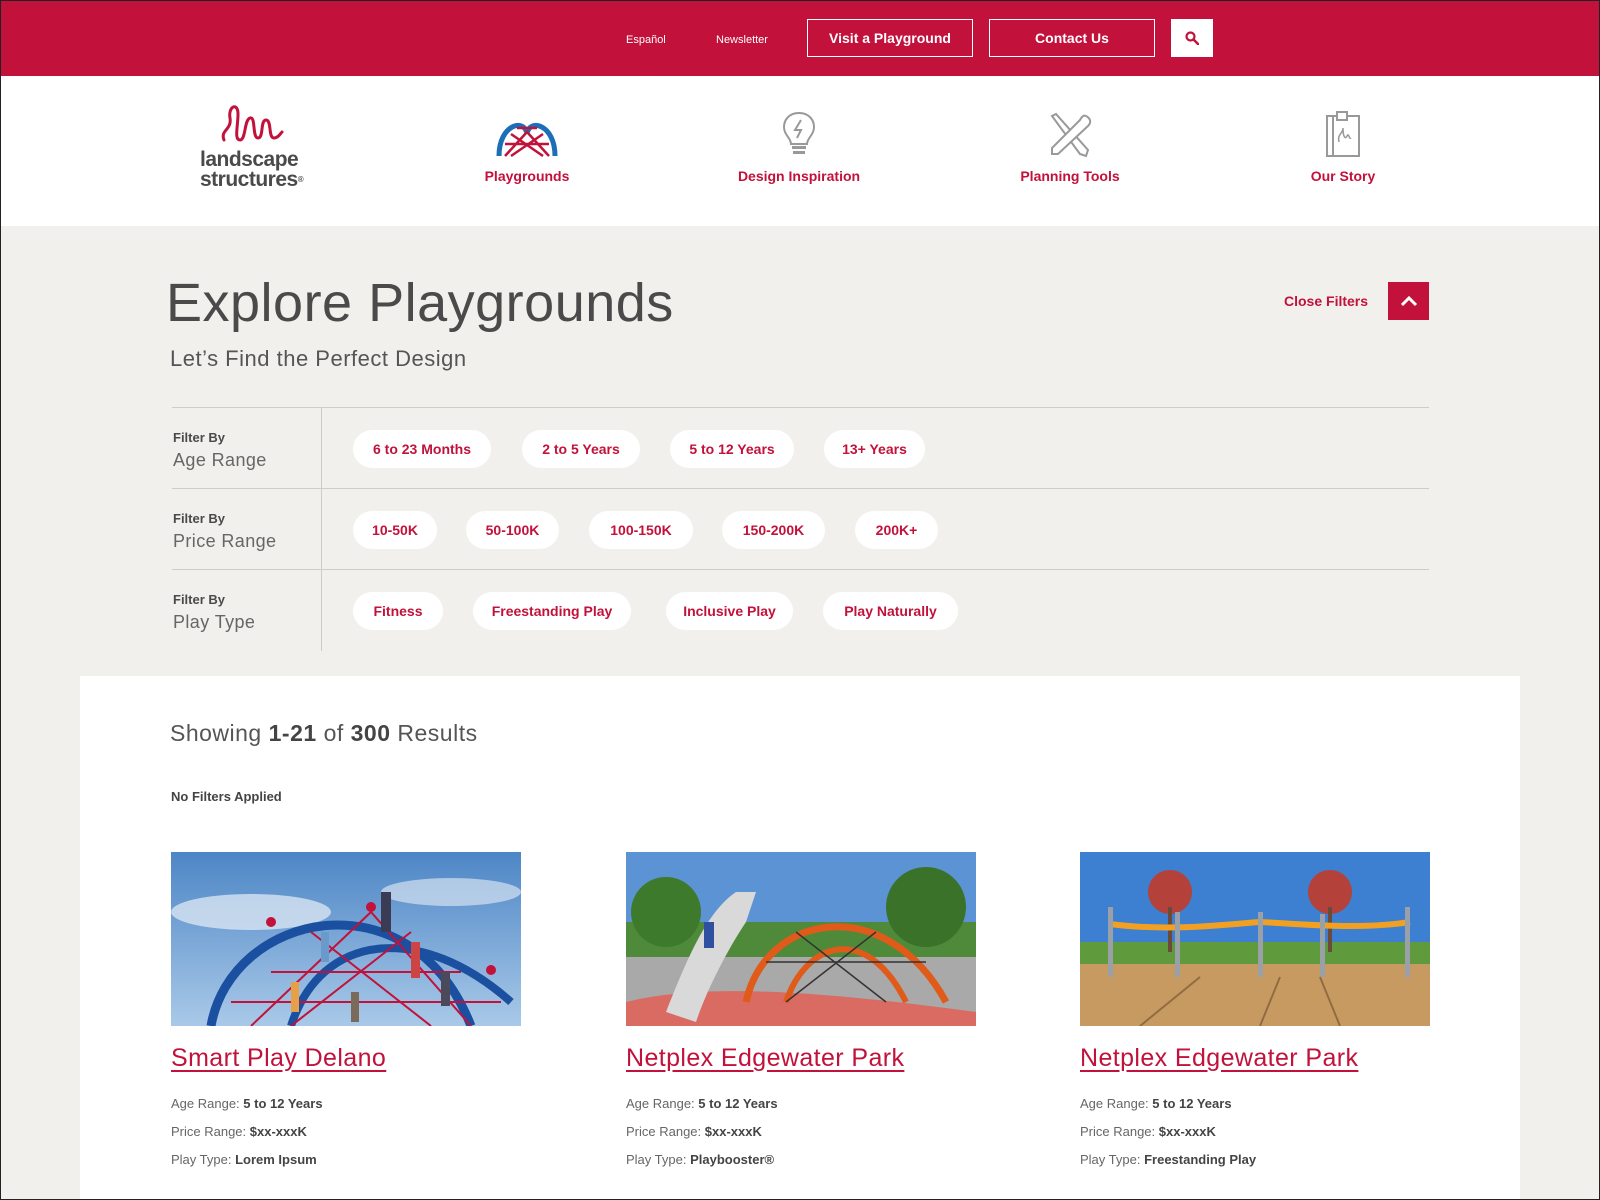 This screenshot has width=1600, height=1200. What do you see at coordinates (732, 1159) in the screenshot?
I see `type-value: Playbooster®` at bounding box center [732, 1159].